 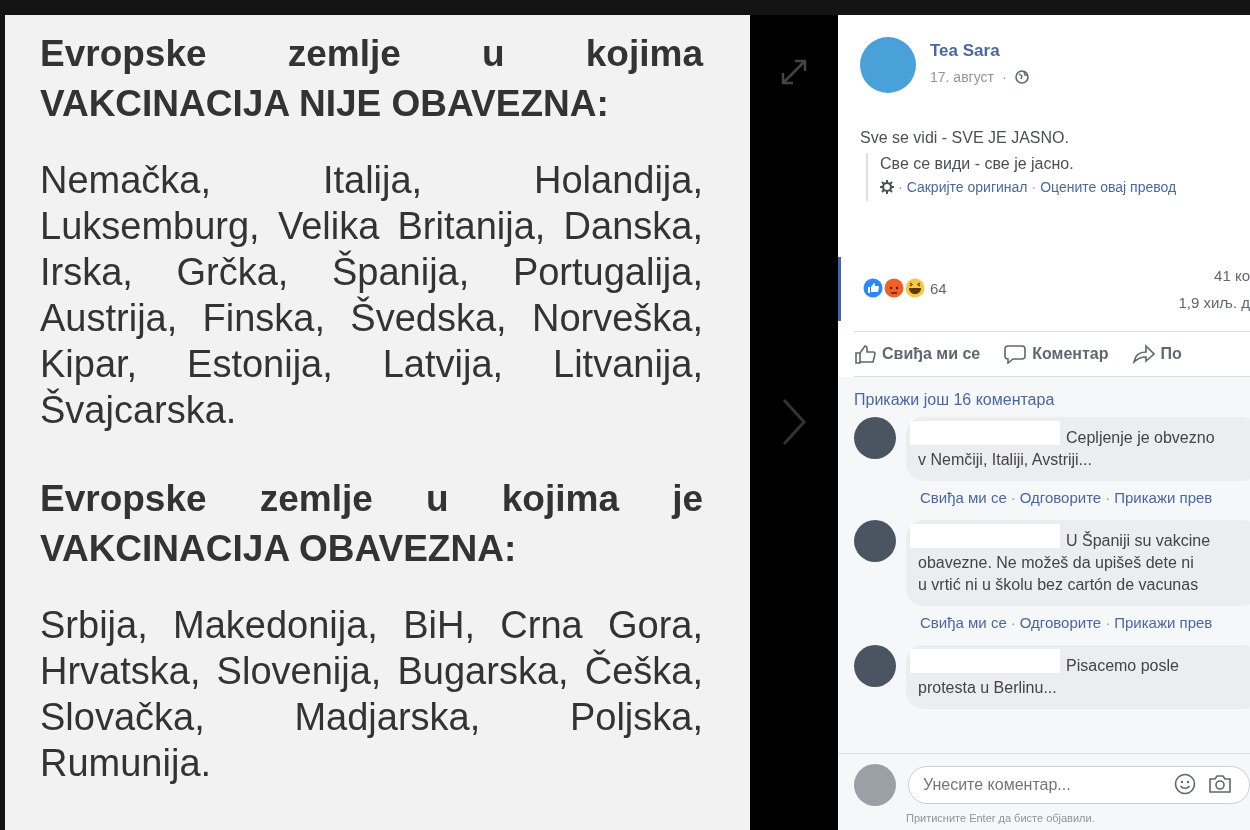 What do you see at coordinates (1232, 275) in the screenshot?
I see `comment-count: 41 ко` at bounding box center [1232, 275].